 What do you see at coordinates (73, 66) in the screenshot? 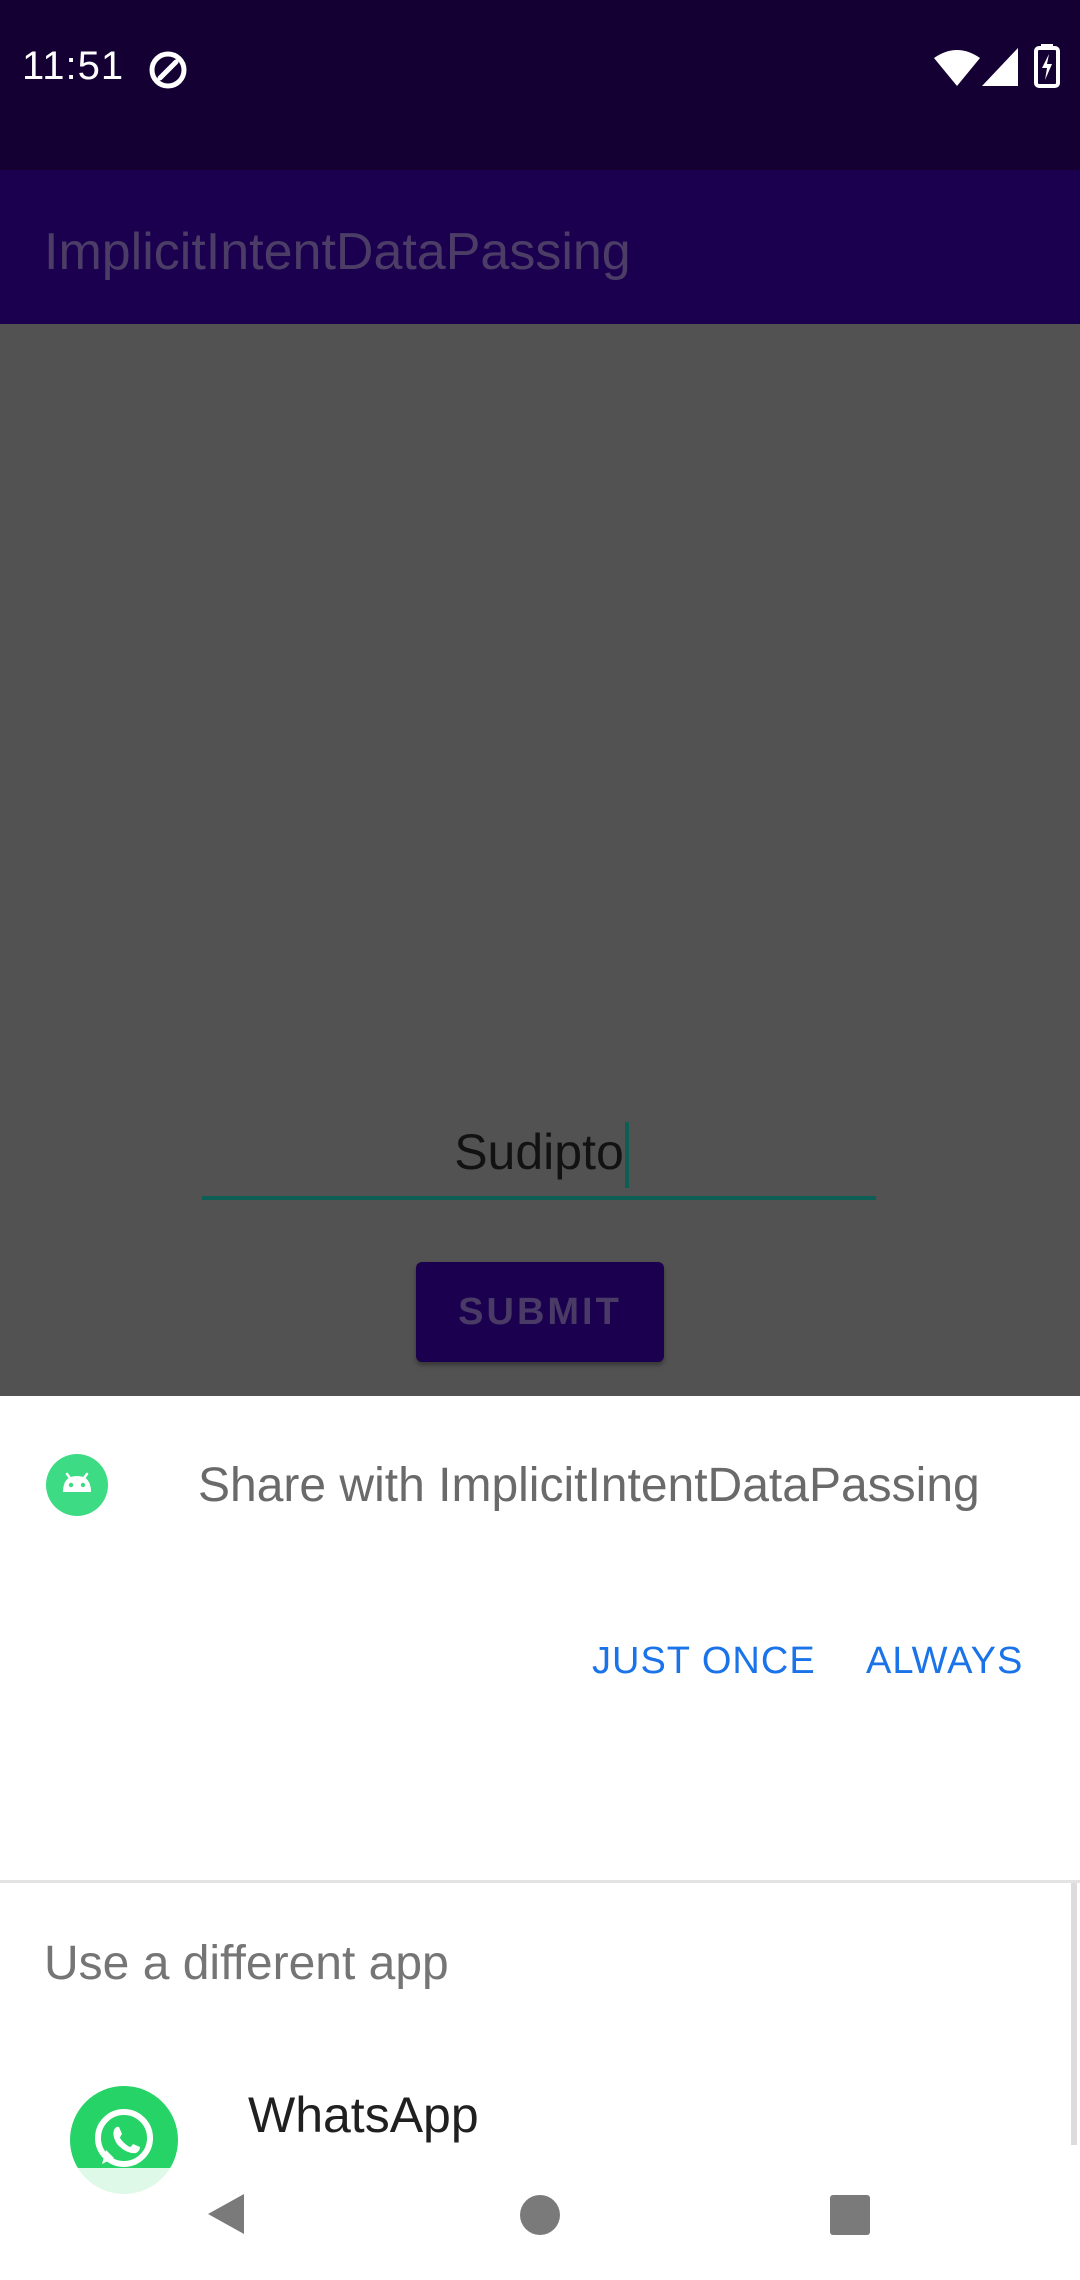
I see `status-time: 11:51` at bounding box center [73, 66].